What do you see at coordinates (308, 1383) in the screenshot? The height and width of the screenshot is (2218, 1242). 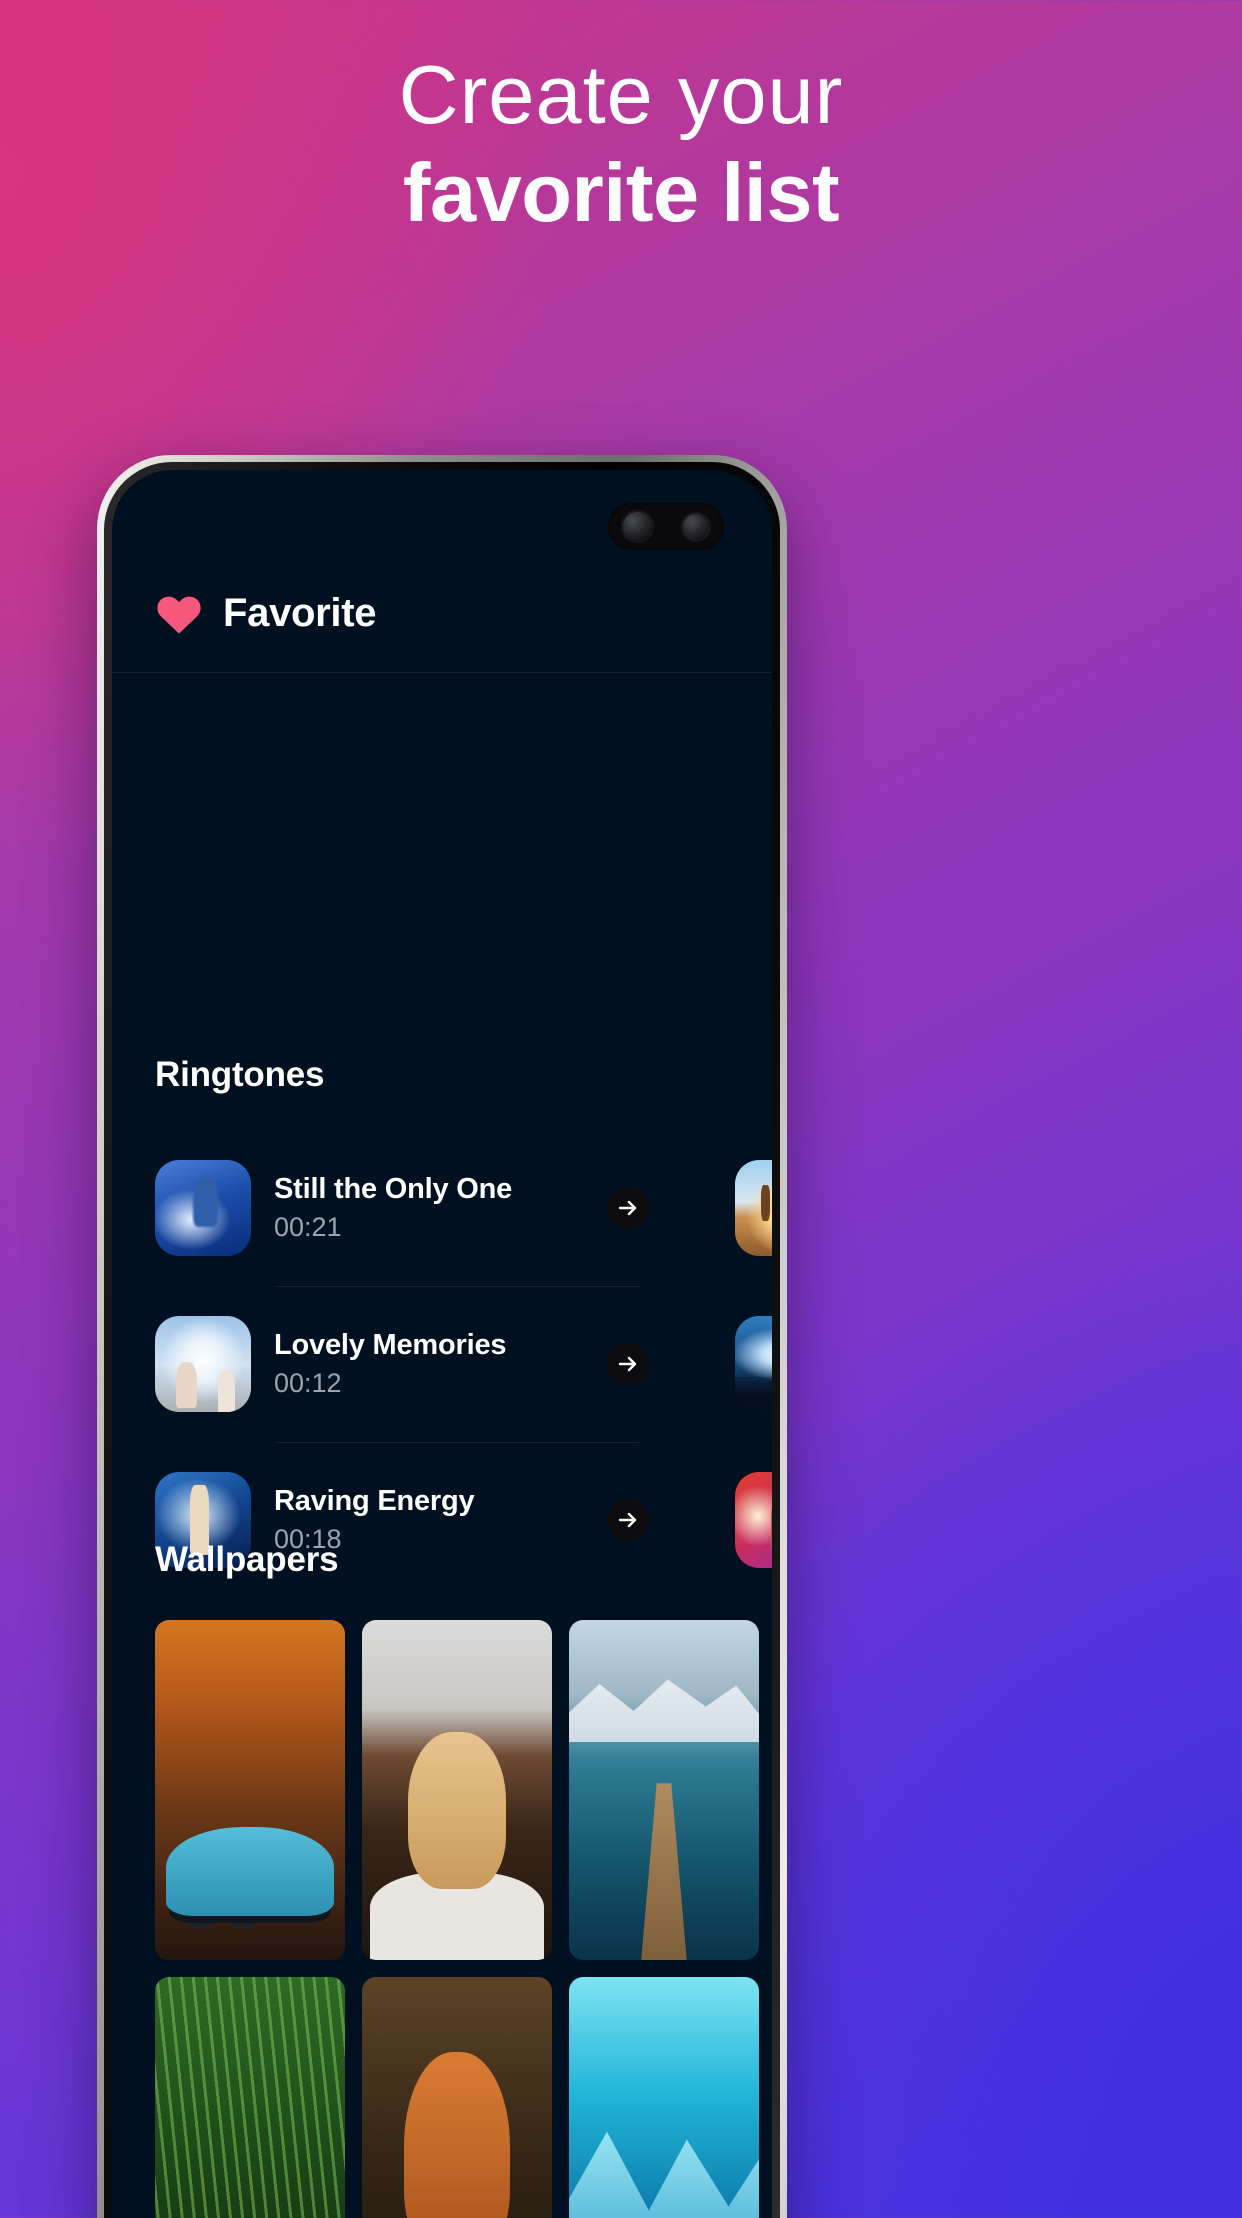 I see `ringtone-duration: 00:12` at bounding box center [308, 1383].